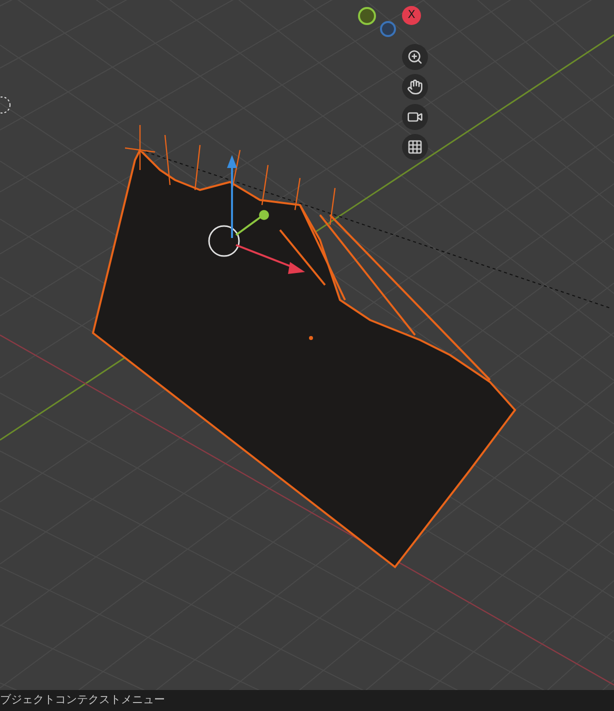 This screenshot has height=711, width=614. I want to click on hand-icon, so click(415, 87).